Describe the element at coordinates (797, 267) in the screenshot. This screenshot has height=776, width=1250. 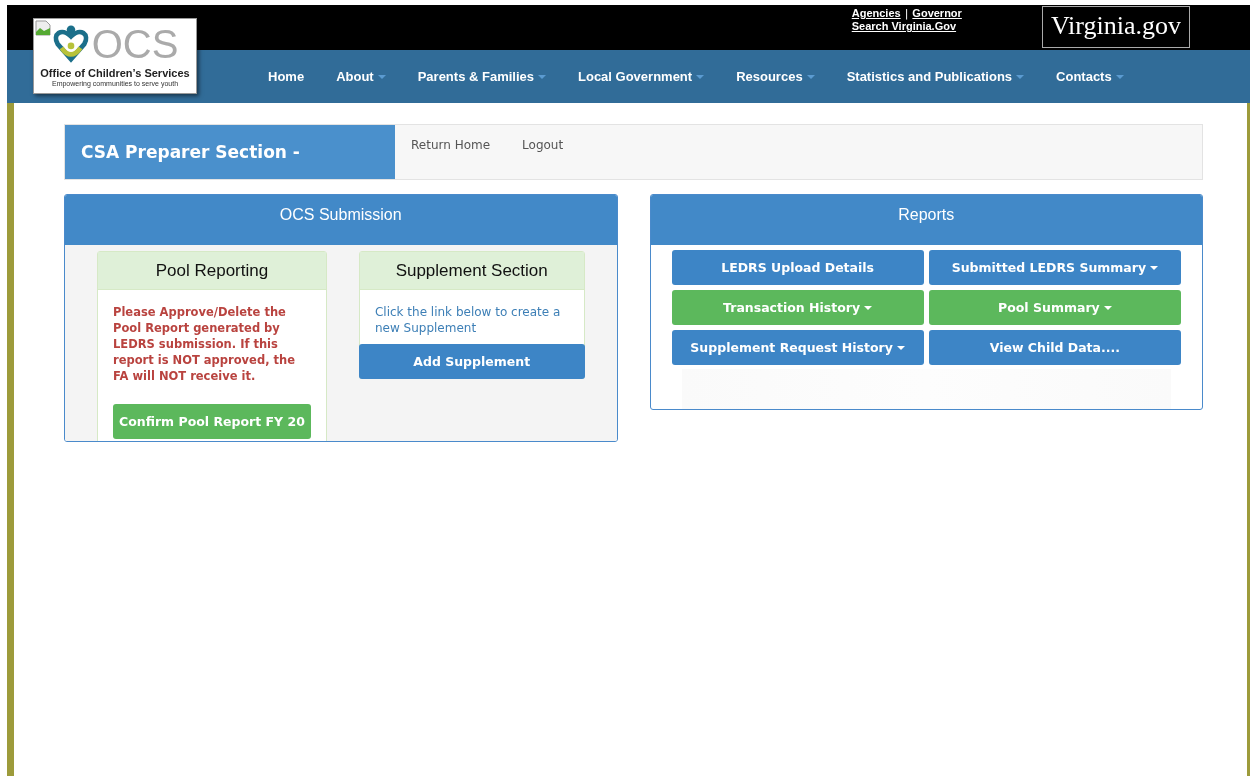
I see `report-button: LEDRS Upload Details` at that location.